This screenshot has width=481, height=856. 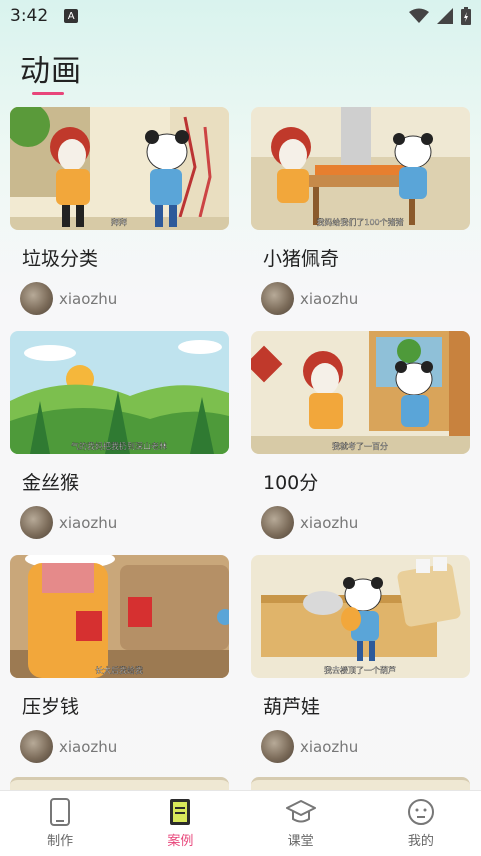 What do you see at coordinates (119, 168) in the screenshot?
I see `card-thumbnail: 拜拜` at bounding box center [119, 168].